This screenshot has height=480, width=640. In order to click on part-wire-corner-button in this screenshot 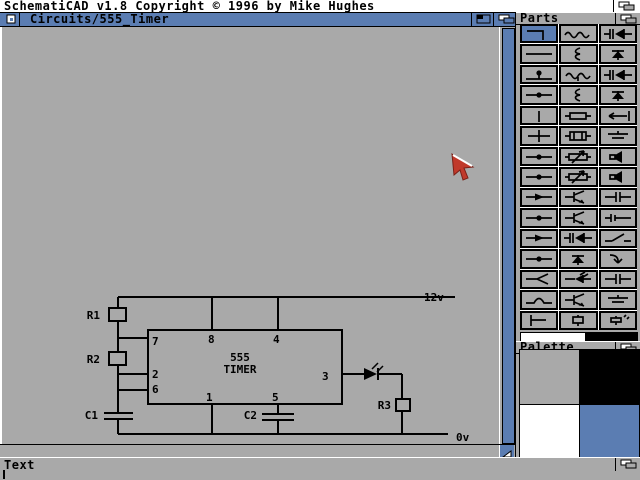, I will do `click(539, 34)`.